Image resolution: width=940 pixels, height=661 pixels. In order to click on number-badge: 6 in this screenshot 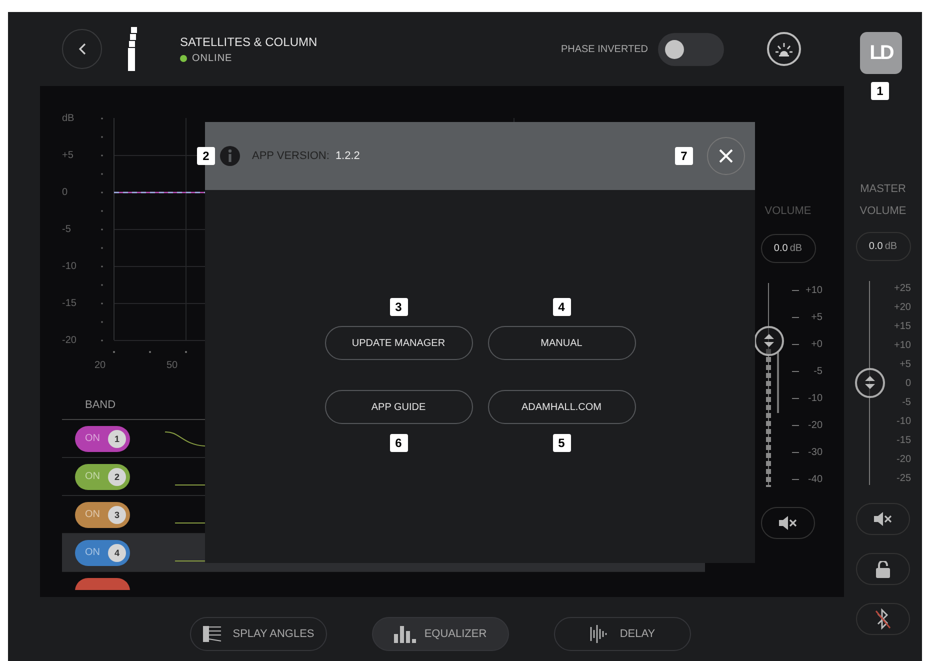, I will do `click(399, 443)`.